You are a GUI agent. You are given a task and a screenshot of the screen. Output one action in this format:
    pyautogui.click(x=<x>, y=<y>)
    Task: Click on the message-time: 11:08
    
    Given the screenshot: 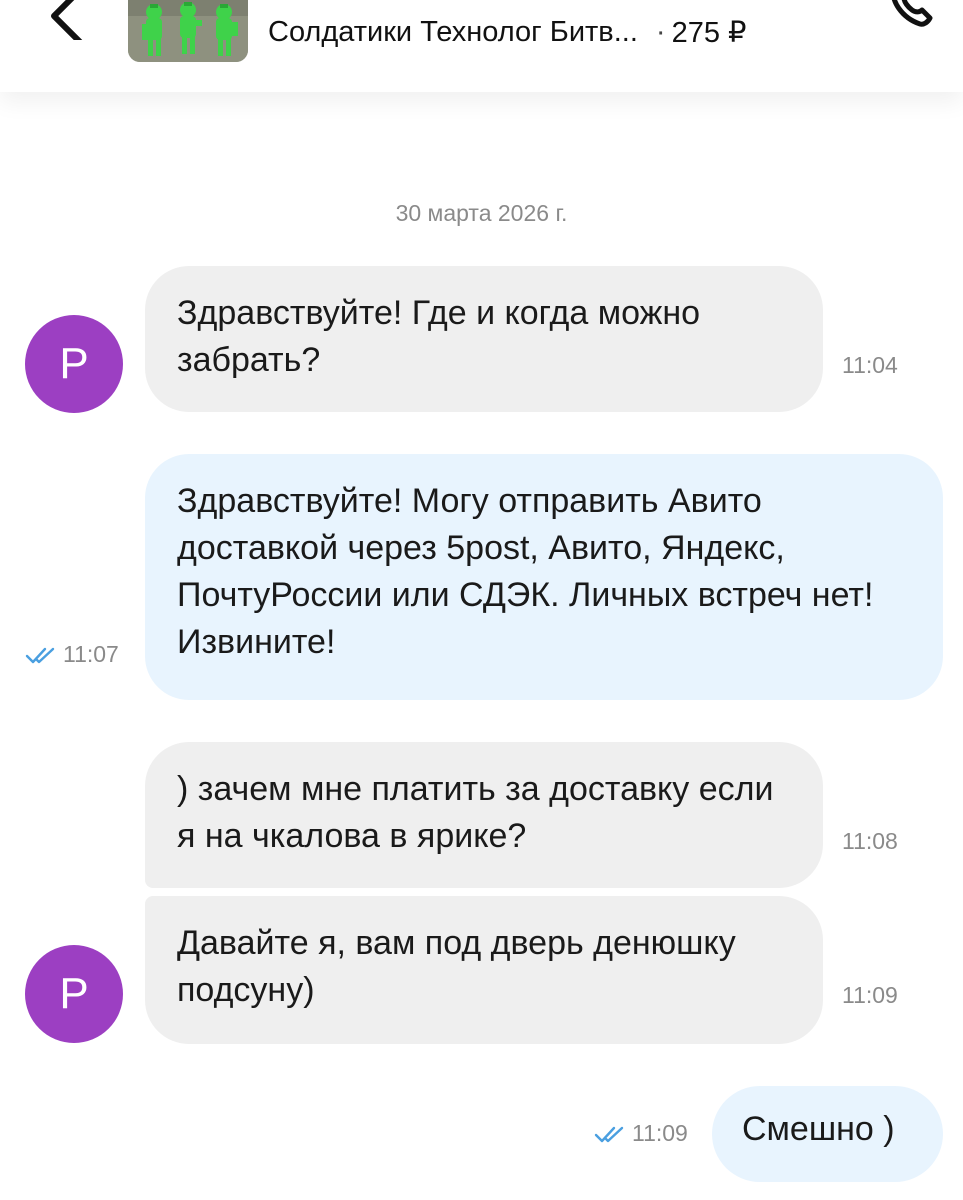 What is the action you would take?
    pyautogui.click(x=870, y=841)
    